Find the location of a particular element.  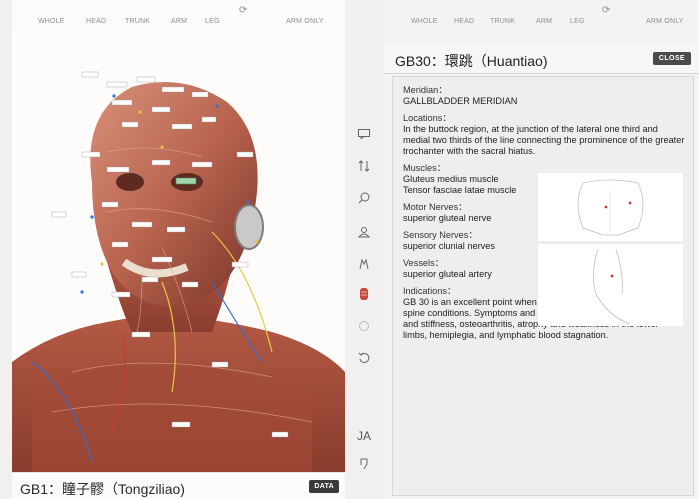

side-toolbar: JA is located at coordinates (364, 300).